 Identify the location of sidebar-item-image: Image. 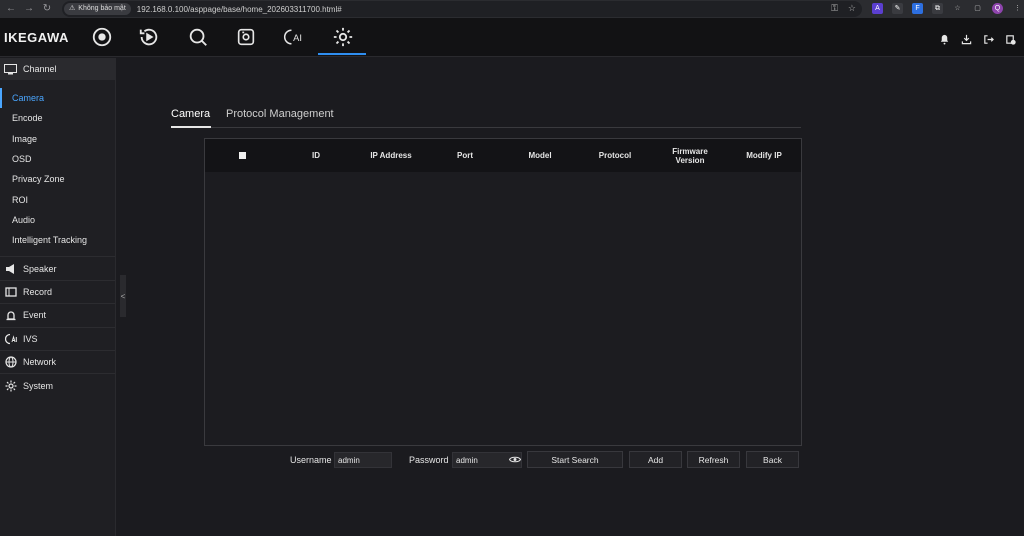
(57, 139).